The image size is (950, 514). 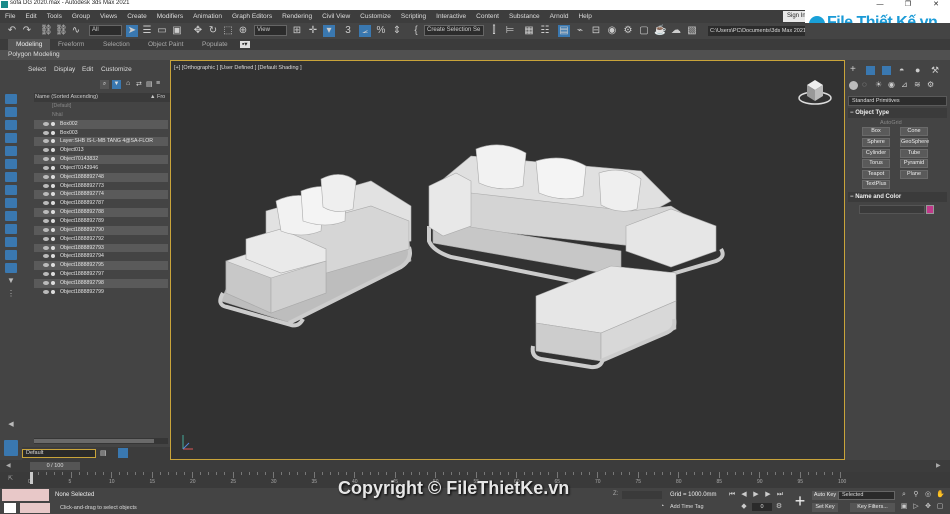 I want to click on reference-coord-dropdown: View, so click(x=270, y=30).